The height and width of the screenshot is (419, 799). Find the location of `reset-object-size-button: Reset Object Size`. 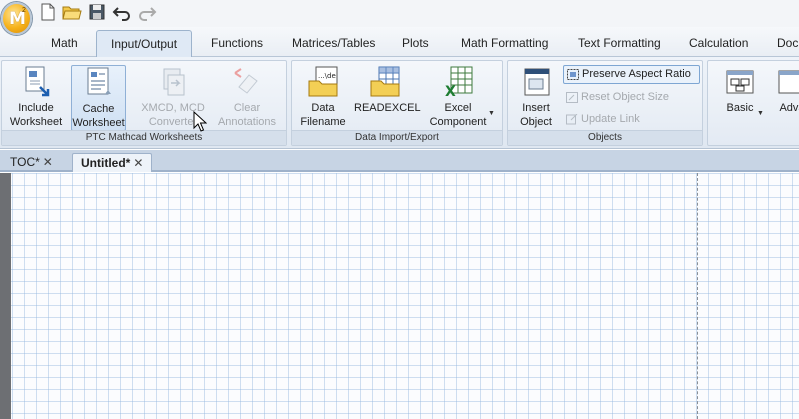

reset-object-size-button: Reset Object Size is located at coordinates (616, 98).